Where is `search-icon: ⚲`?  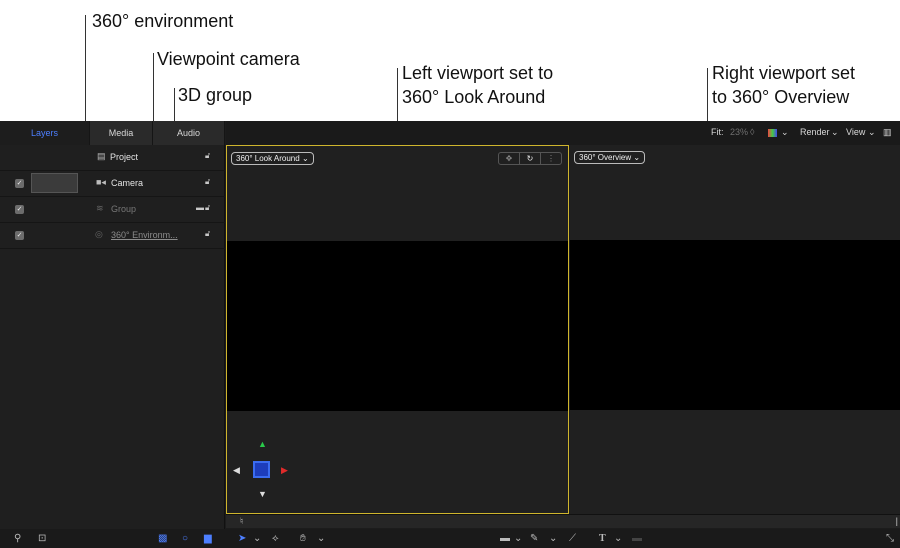 search-icon: ⚲ is located at coordinates (17, 539).